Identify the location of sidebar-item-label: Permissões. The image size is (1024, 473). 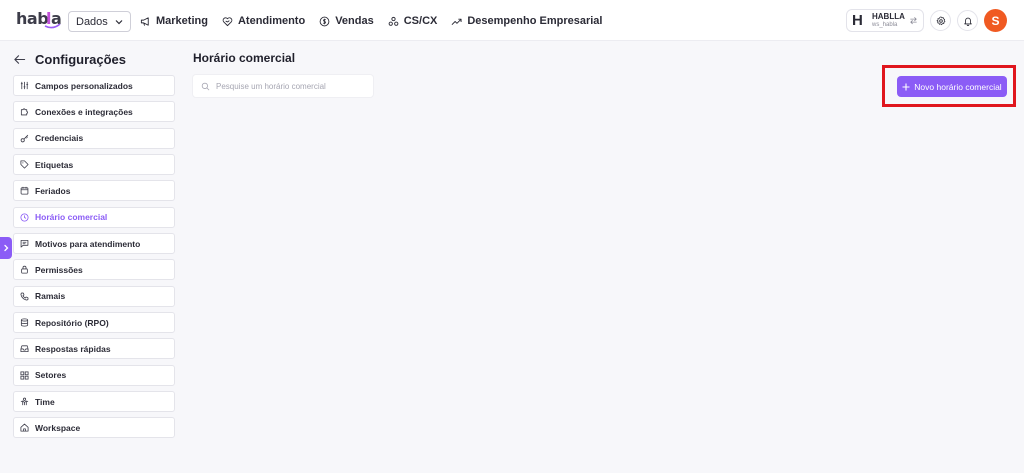
(59, 269).